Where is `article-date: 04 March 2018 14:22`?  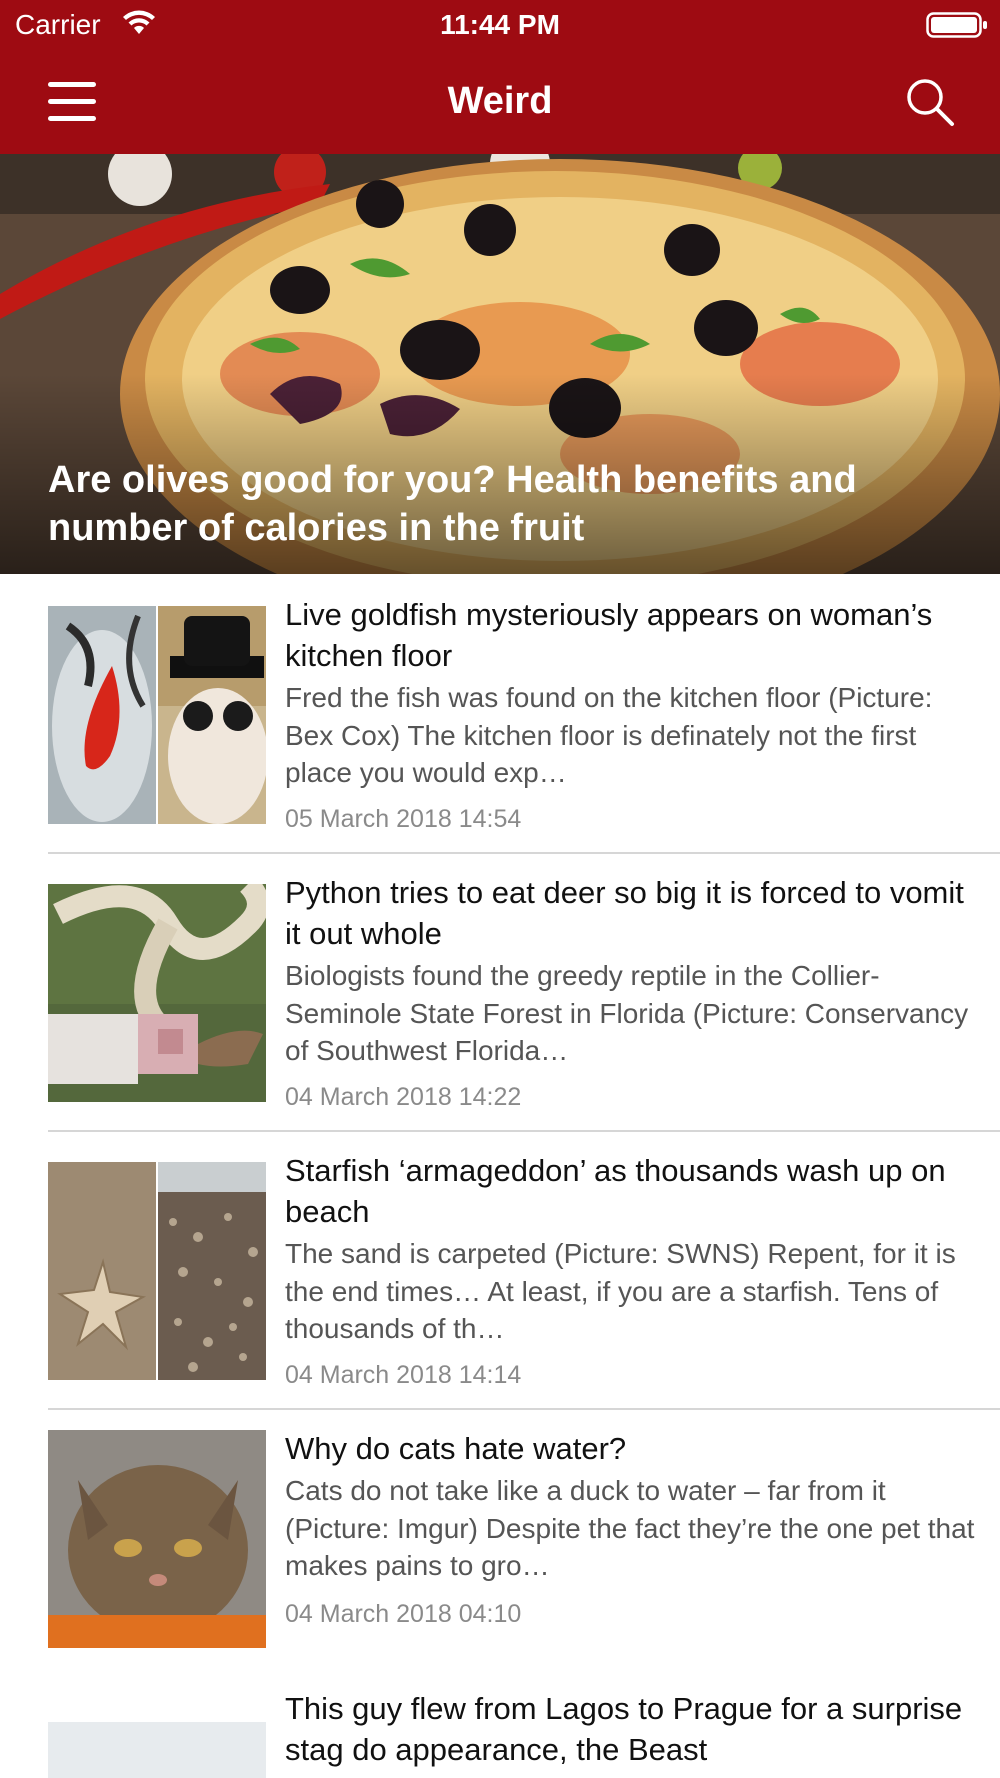
article-date: 04 March 2018 14:22 is located at coordinates (403, 1097).